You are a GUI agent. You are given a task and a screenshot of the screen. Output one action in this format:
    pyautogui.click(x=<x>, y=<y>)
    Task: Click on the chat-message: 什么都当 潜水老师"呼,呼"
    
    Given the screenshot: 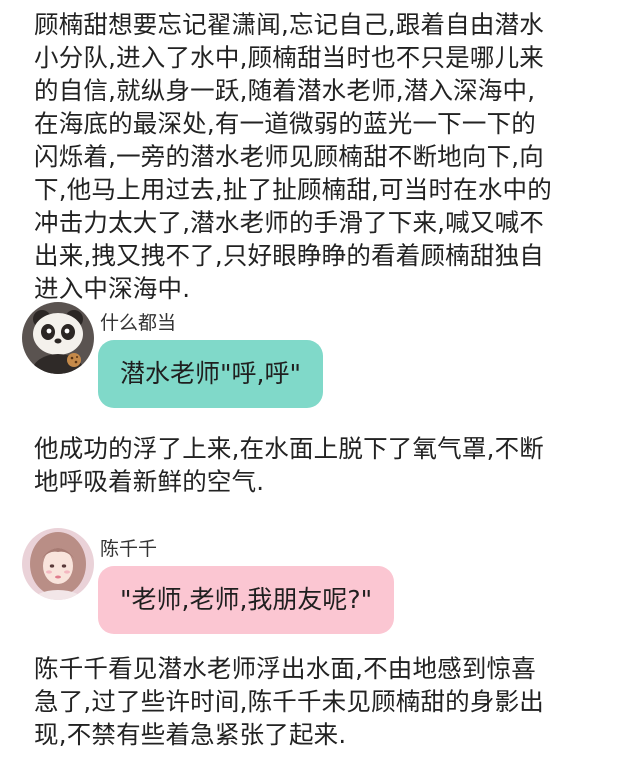 What is the action you would take?
    pyautogui.click(x=322, y=362)
    